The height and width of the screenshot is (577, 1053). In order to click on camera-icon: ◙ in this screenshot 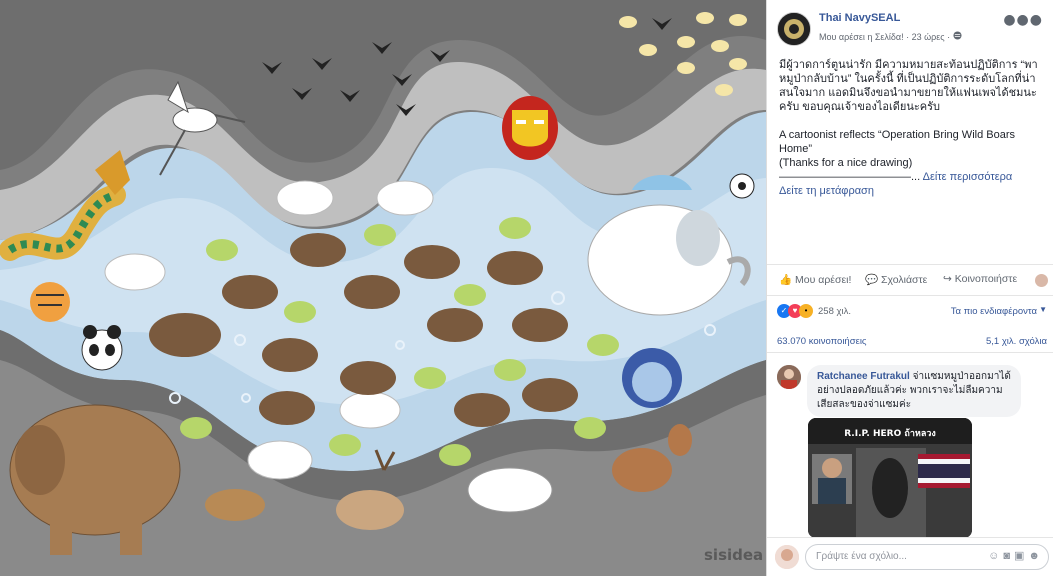, I will do `click(1008, 556)`.